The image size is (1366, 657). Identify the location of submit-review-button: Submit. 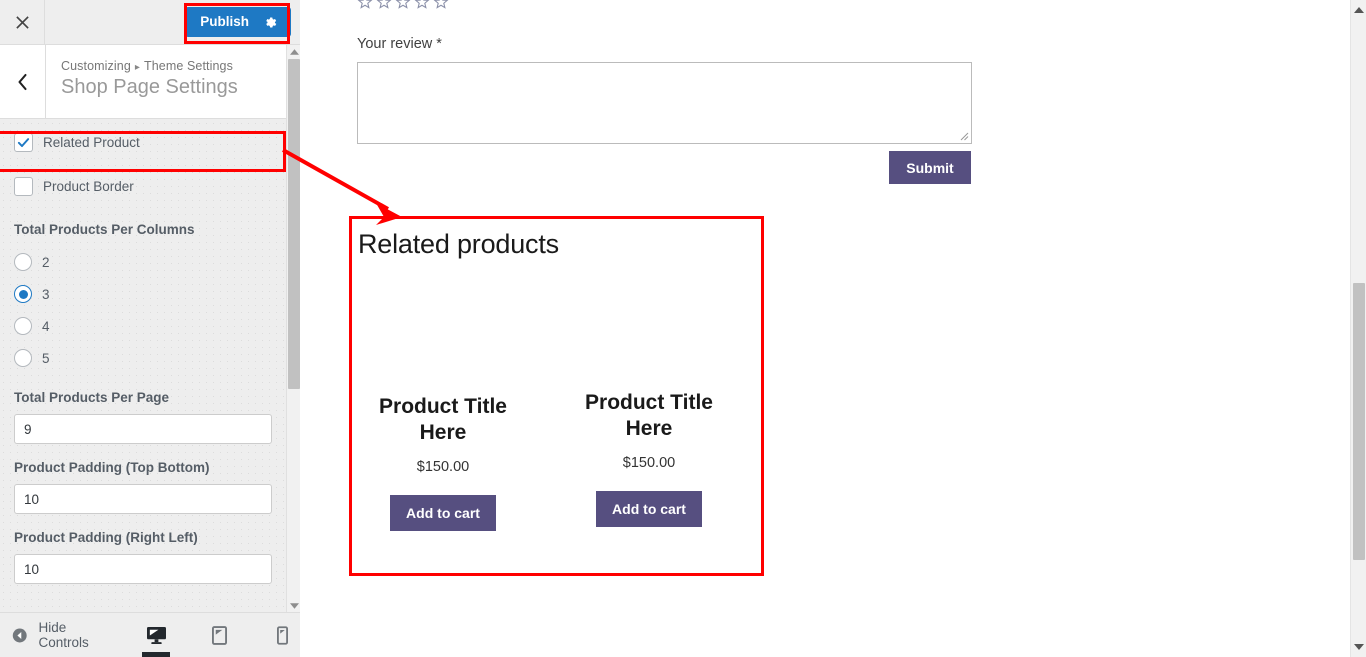
(930, 167).